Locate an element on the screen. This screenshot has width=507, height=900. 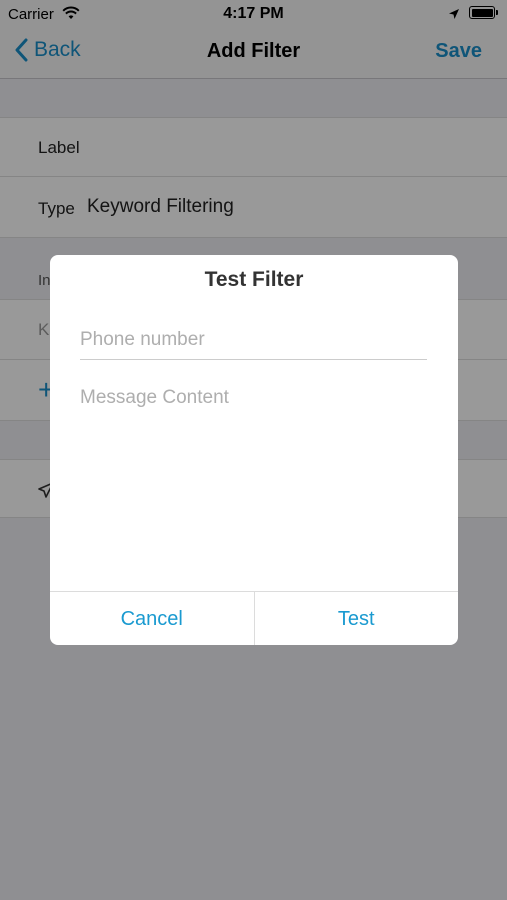
dialog-actions: Cancel Test is located at coordinates (254, 618).